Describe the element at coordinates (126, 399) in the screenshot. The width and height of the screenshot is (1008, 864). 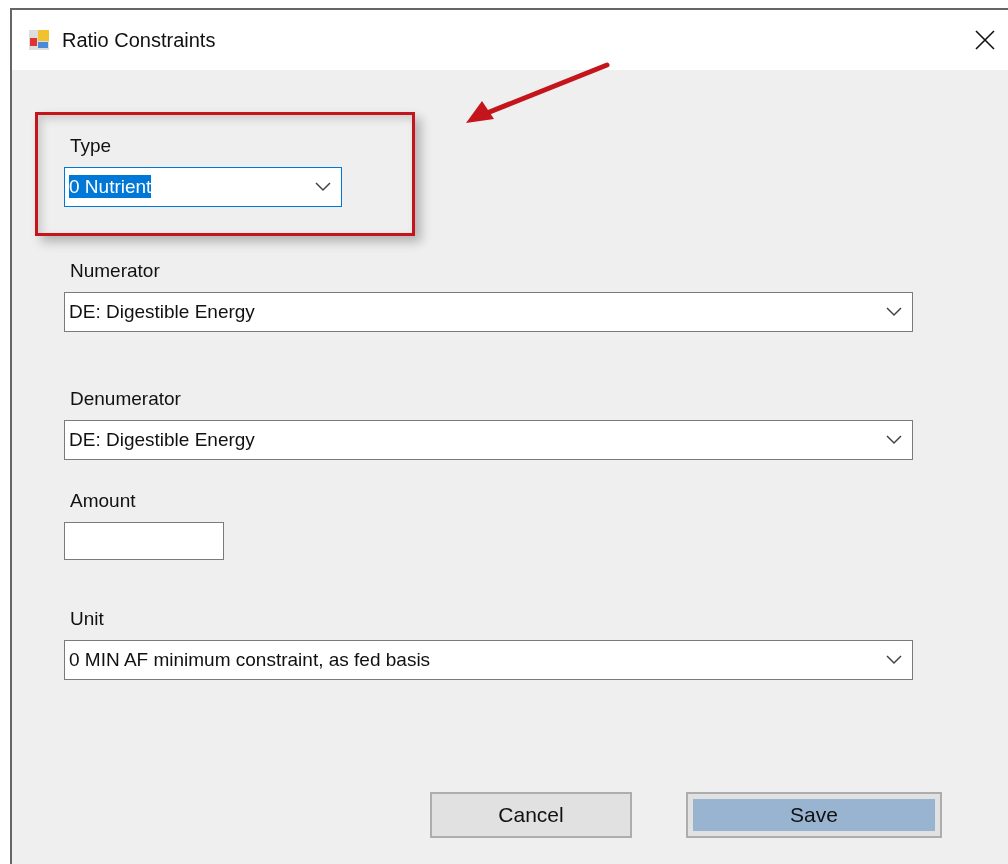
I see `field-label: Denumerator` at that location.